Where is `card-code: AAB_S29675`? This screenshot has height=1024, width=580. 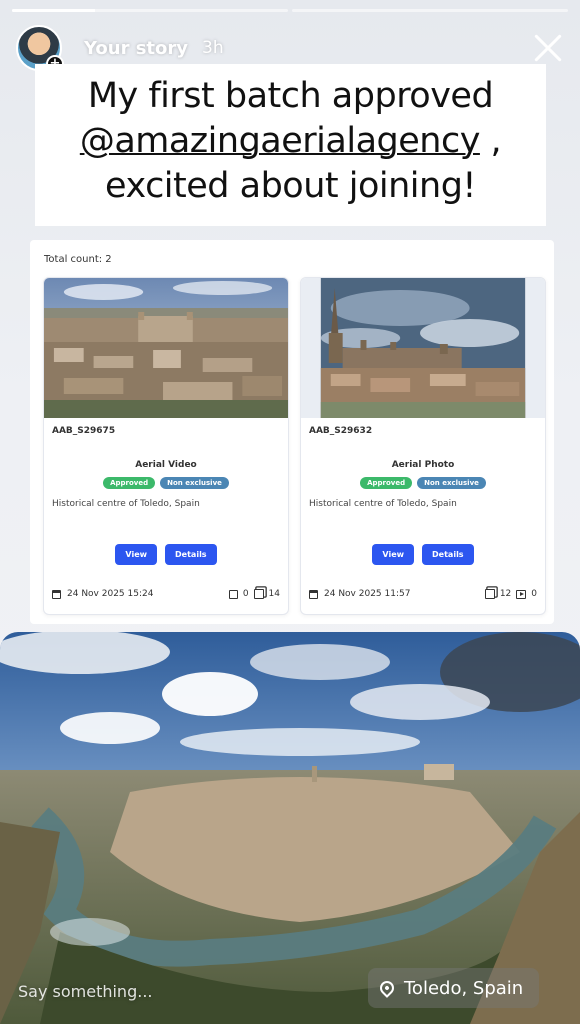
card-code: AAB_S29675 is located at coordinates (84, 431).